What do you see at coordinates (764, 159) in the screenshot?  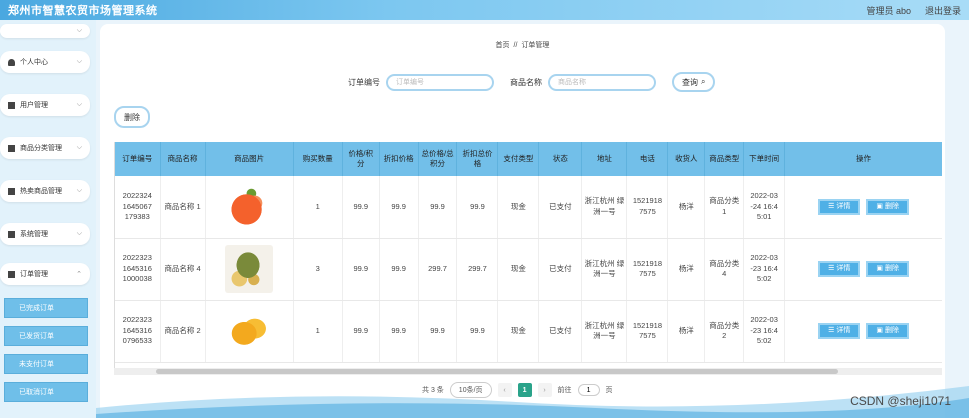 I see `col-header: 下单时间` at bounding box center [764, 159].